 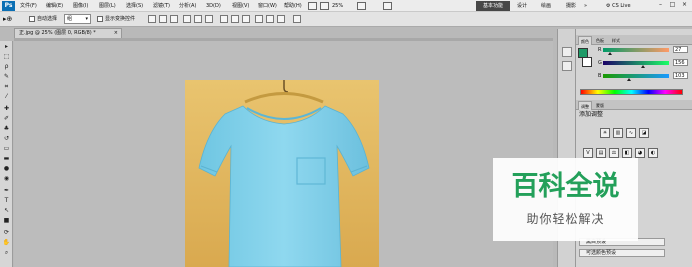 What do you see at coordinates (585, 105) in the screenshot?
I see `tab-adjustments: 调整` at bounding box center [585, 105].